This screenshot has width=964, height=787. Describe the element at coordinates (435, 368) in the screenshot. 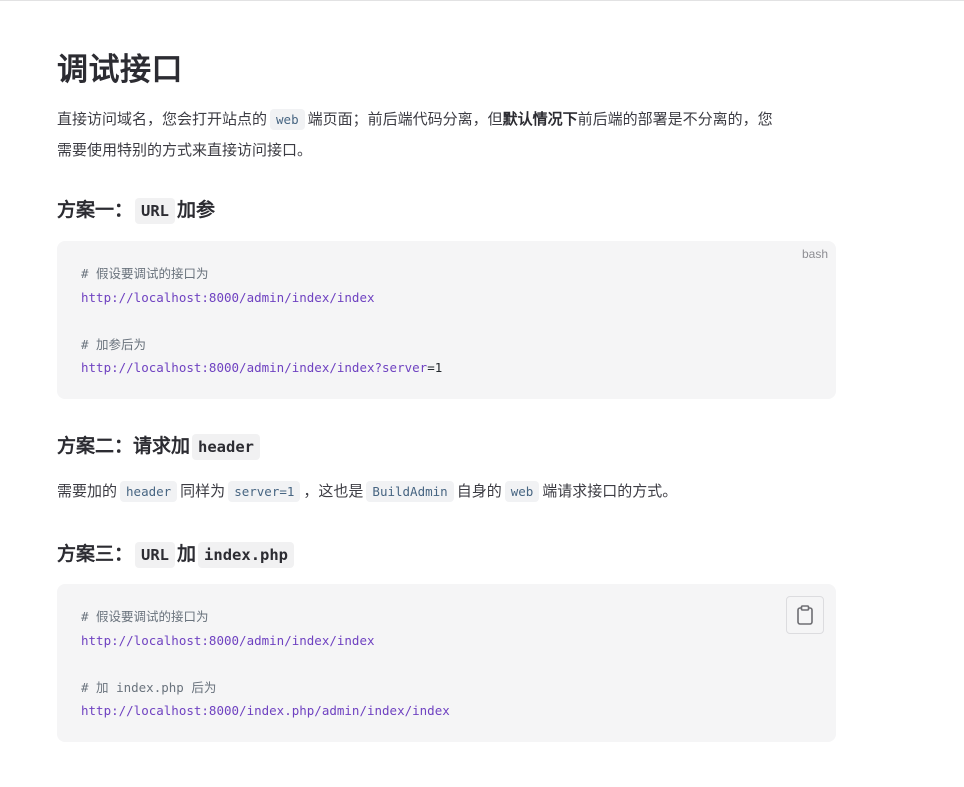

I see `code-value: =1` at that location.